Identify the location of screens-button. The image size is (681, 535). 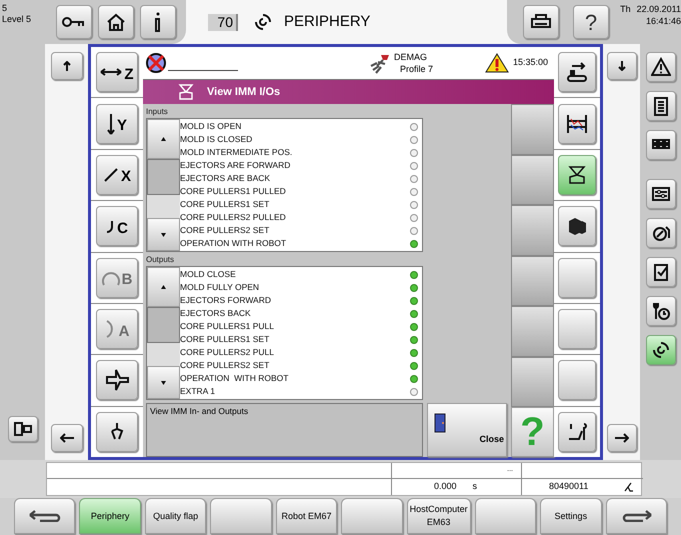
(23, 429).